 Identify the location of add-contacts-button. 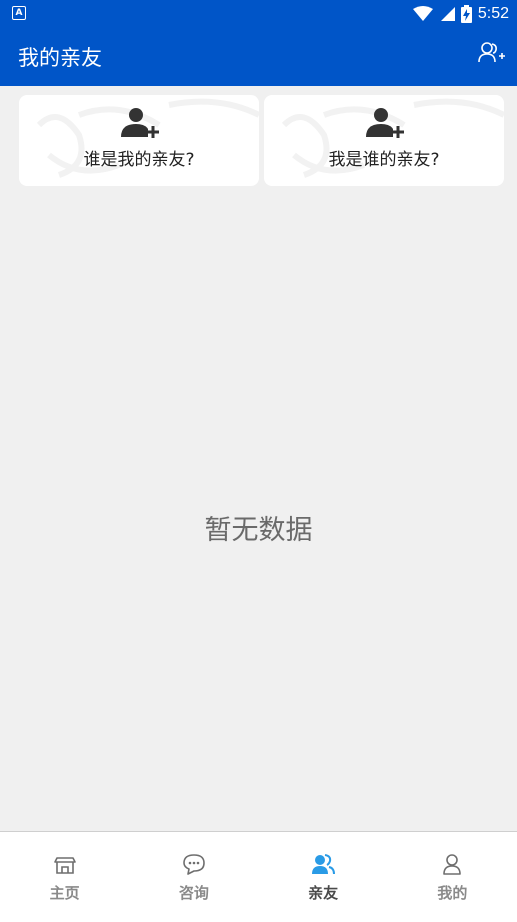
(492, 53).